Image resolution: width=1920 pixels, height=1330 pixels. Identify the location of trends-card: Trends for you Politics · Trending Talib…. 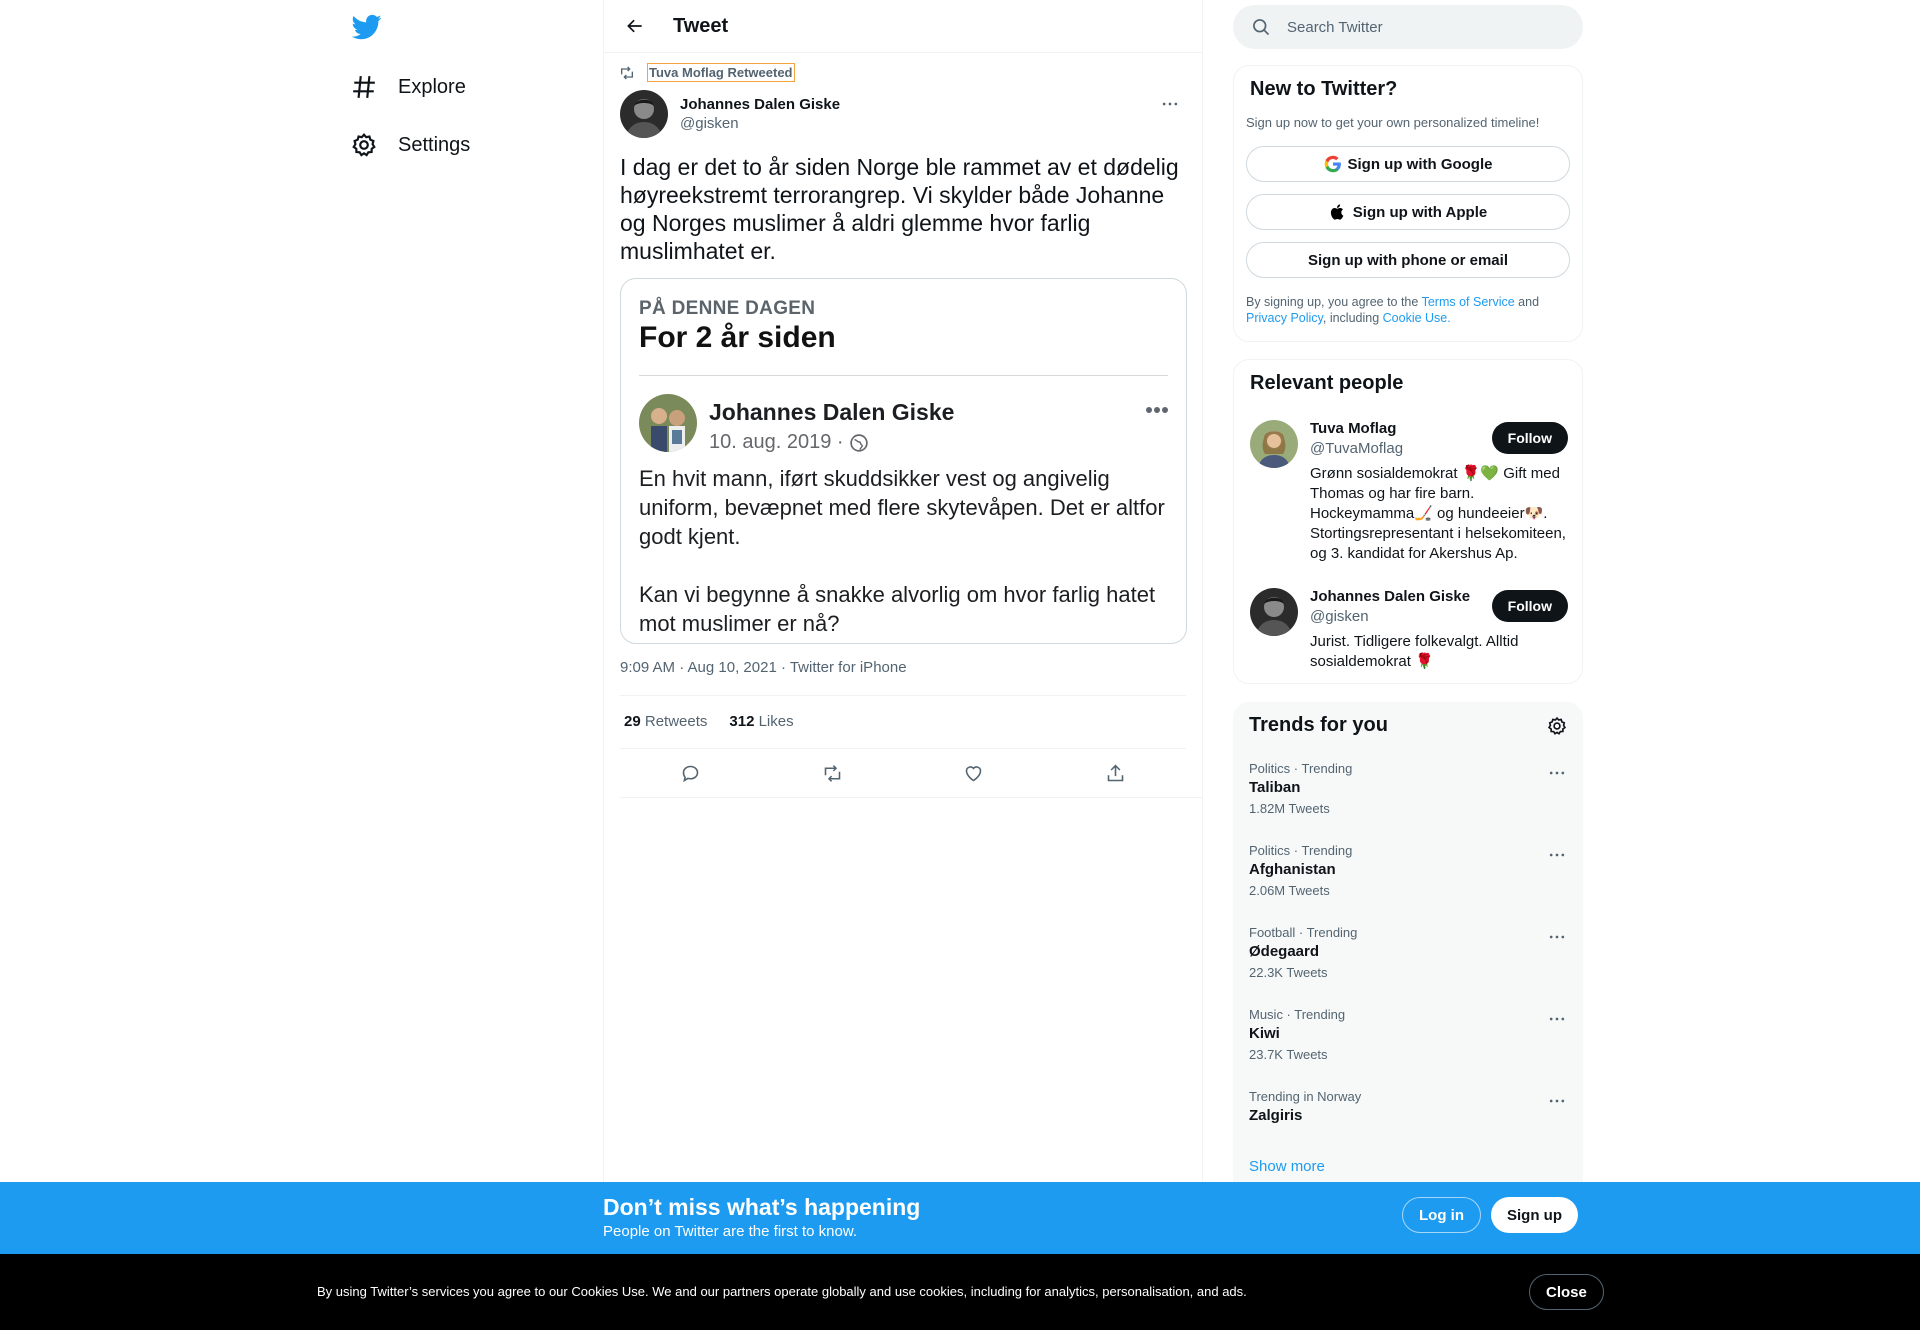
(1408, 952).